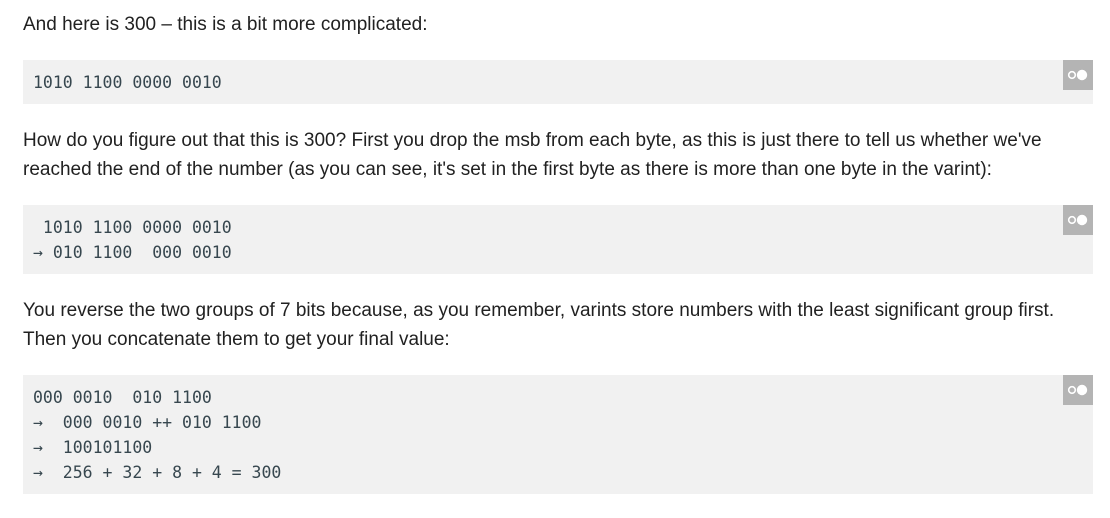  I want to click on code-block: 1010 1100 0000 0010, so click(558, 82).